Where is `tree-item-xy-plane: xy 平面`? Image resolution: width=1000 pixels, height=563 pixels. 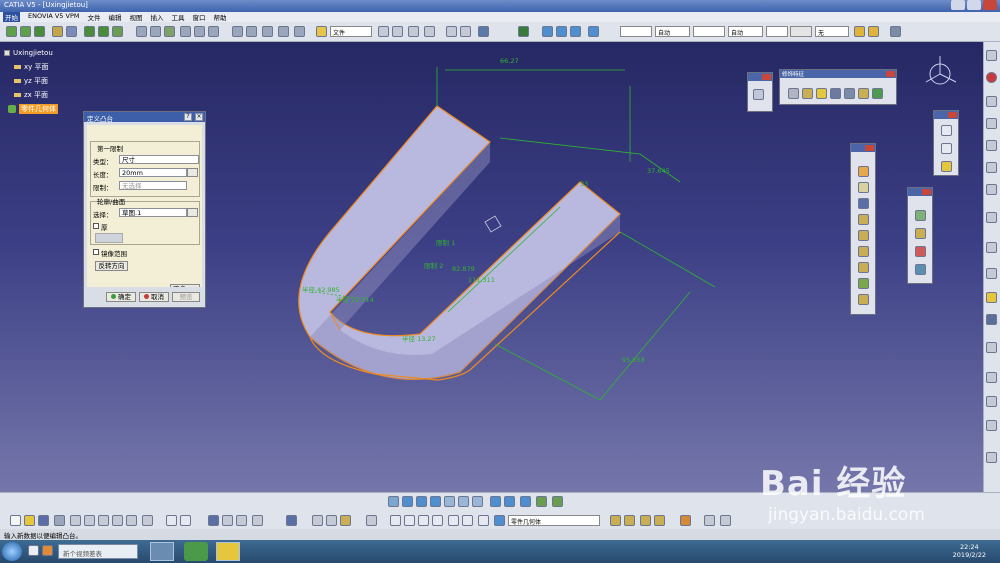
tree-item-xy-plane: xy 平面 is located at coordinates (31, 67).